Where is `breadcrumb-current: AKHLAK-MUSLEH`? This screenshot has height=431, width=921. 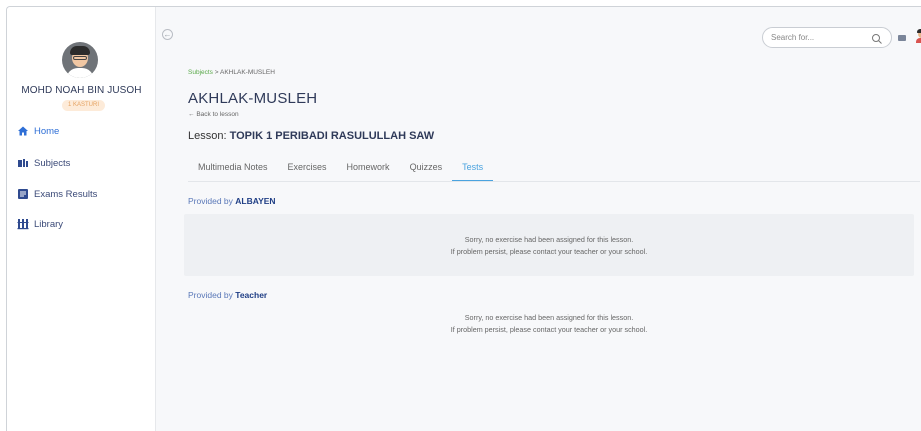
breadcrumb-current: AKHLAK-MUSLEH is located at coordinates (247, 72).